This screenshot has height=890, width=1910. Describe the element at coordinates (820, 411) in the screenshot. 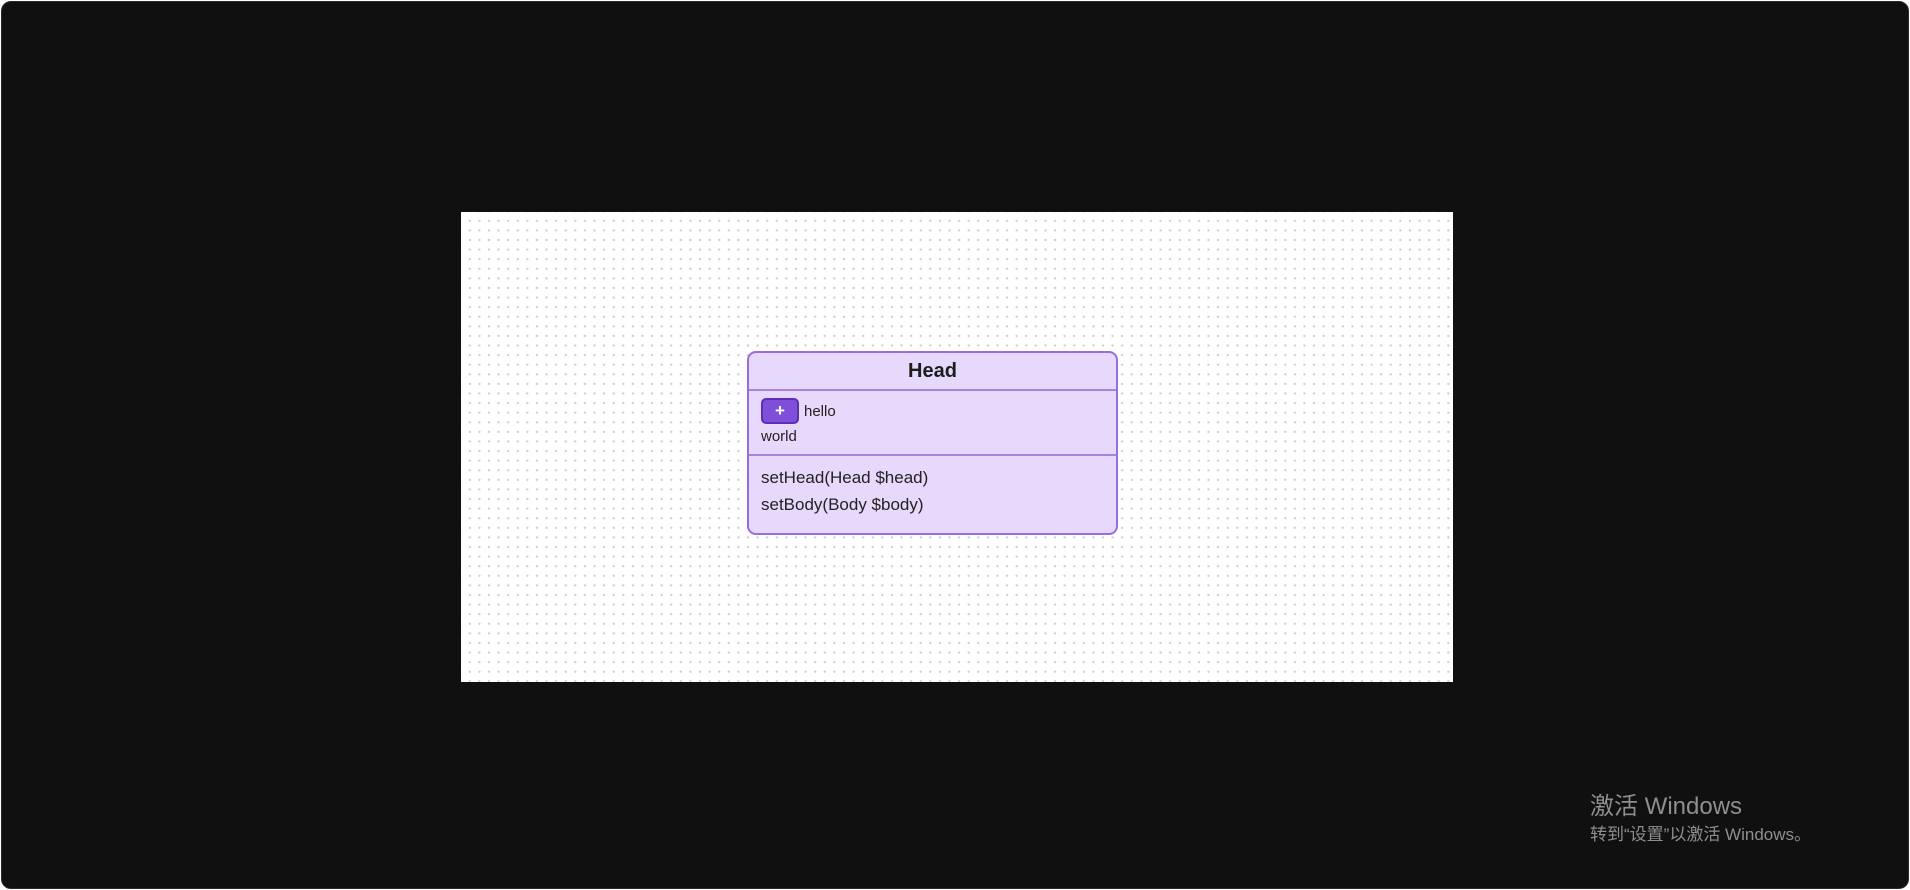

I see `property-hello: hello` at that location.